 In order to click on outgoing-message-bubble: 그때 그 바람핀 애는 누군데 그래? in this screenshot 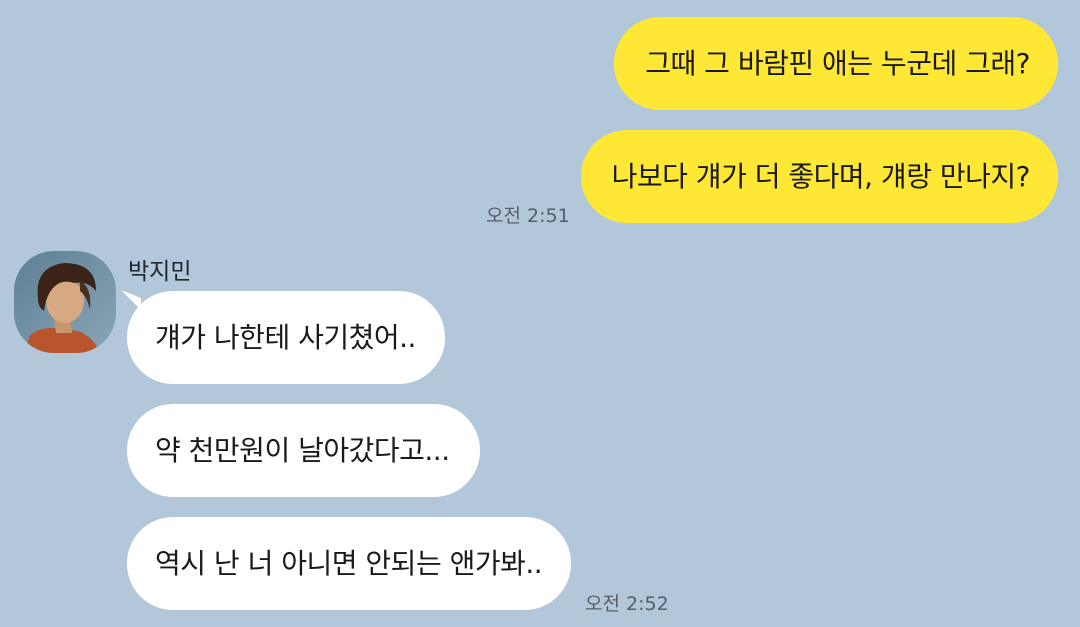, I will do `click(836, 63)`.